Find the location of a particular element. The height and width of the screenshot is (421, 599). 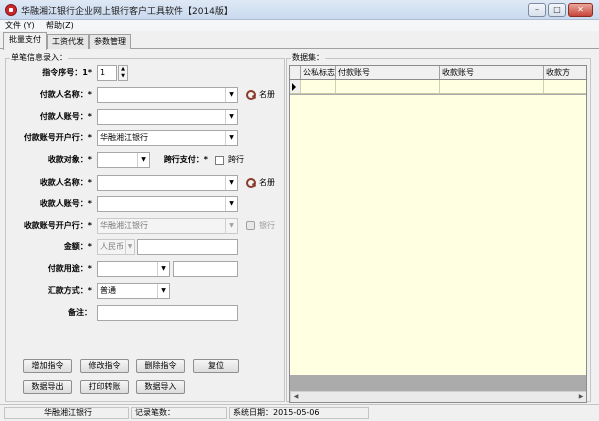

app-logo-icon is located at coordinates (11, 10).